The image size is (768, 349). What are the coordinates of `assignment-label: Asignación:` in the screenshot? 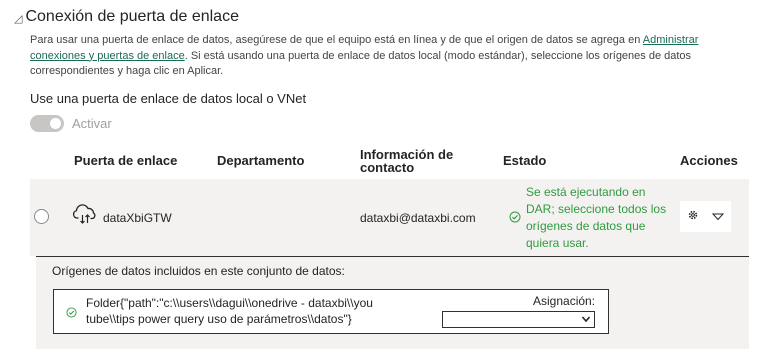 It's located at (564, 301).